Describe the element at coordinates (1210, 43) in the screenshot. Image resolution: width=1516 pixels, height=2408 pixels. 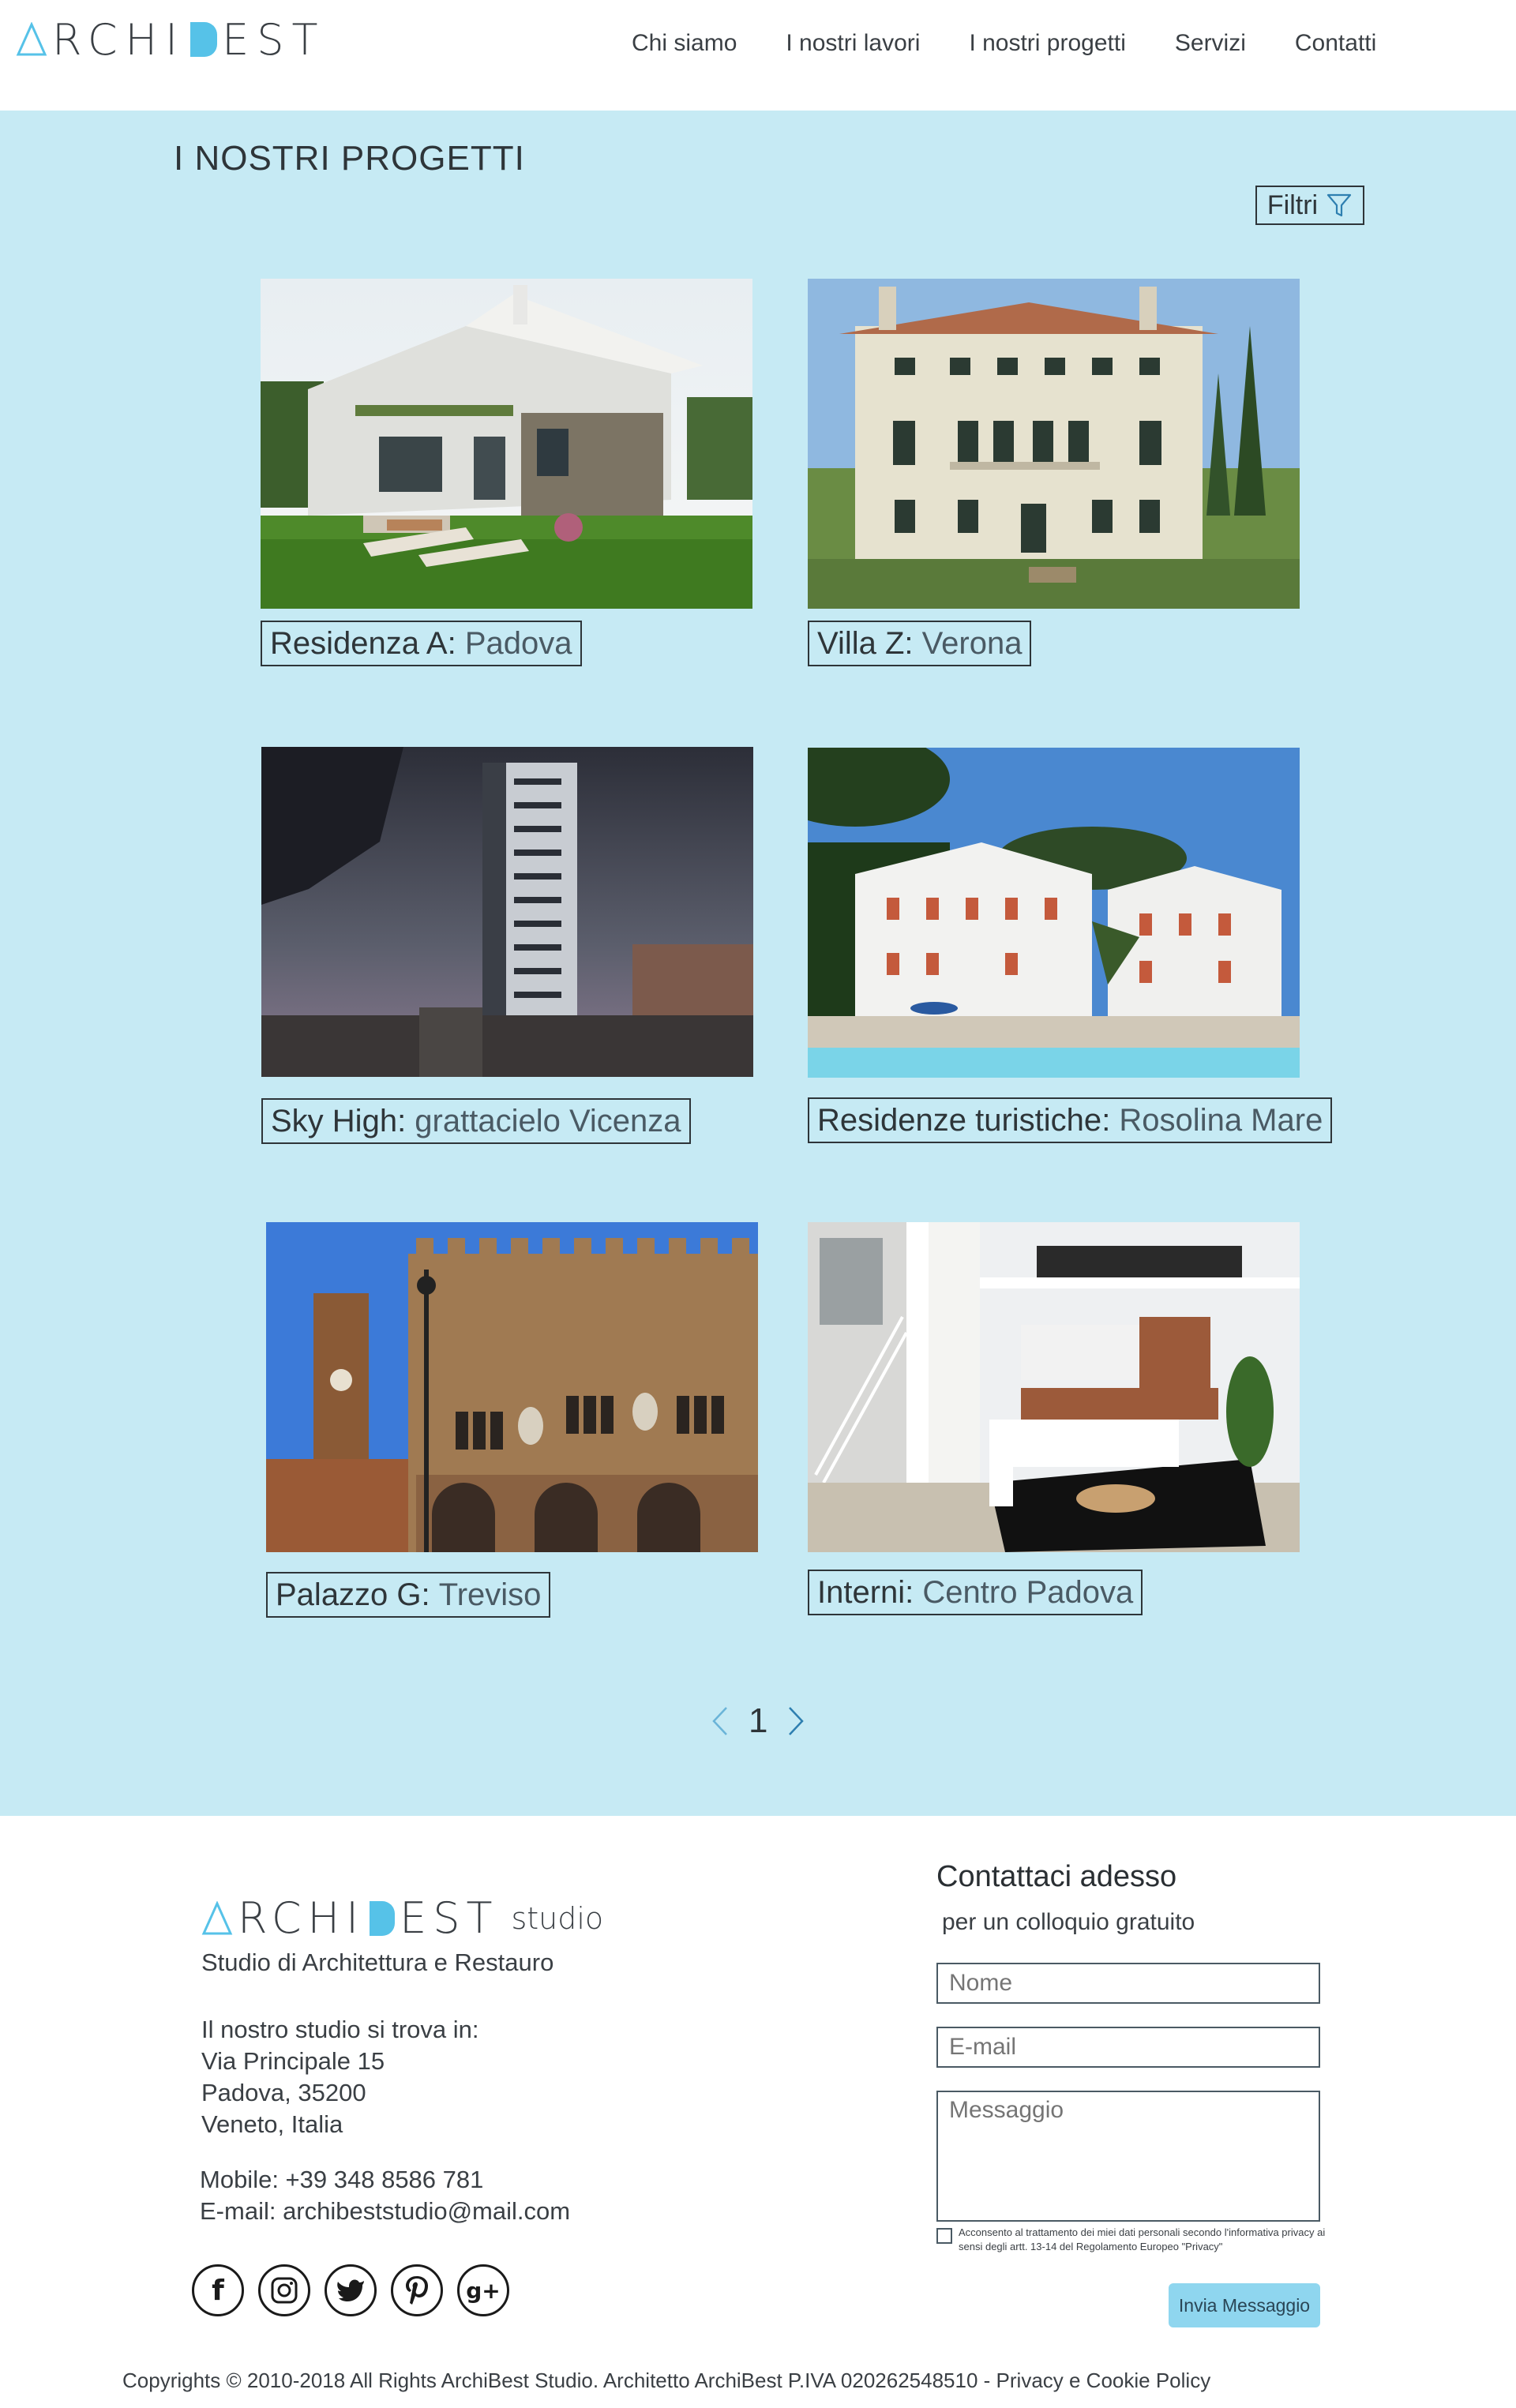
I see `nav-servizi: Servizi` at that location.